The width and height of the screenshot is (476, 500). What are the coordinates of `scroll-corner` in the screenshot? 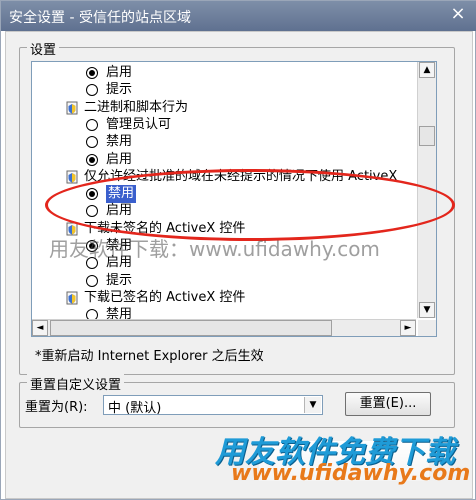 It's located at (427, 328).